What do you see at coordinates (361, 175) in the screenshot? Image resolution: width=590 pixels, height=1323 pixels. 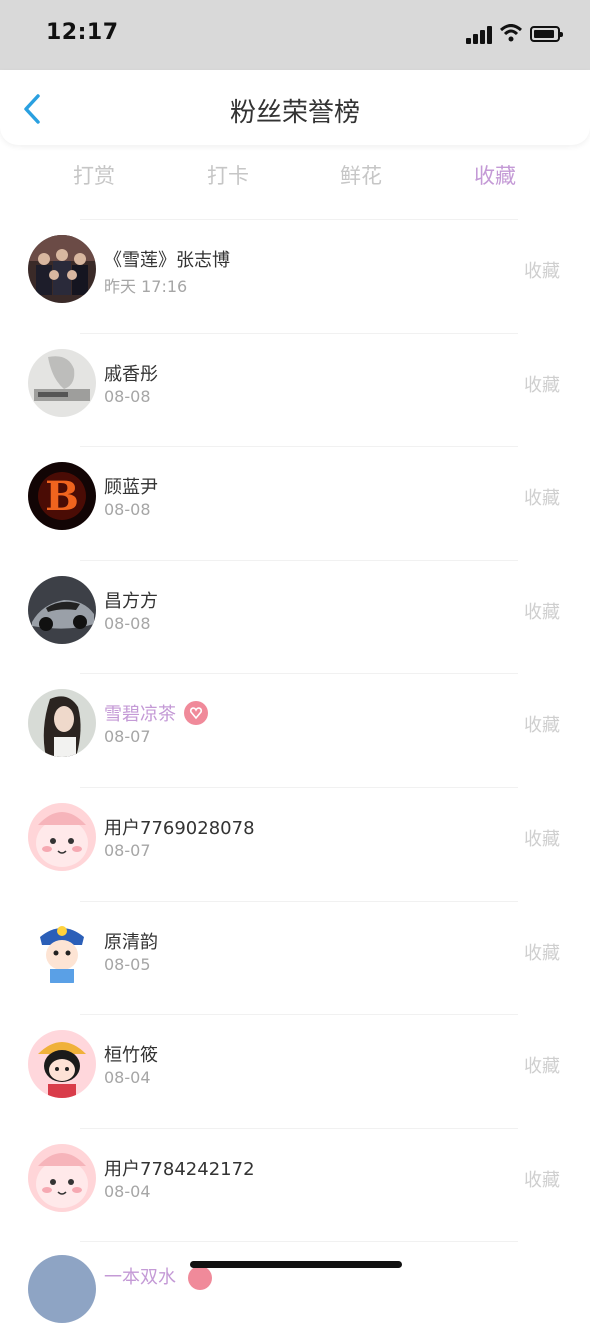 I see `tab-flowers: 鲜花` at bounding box center [361, 175].